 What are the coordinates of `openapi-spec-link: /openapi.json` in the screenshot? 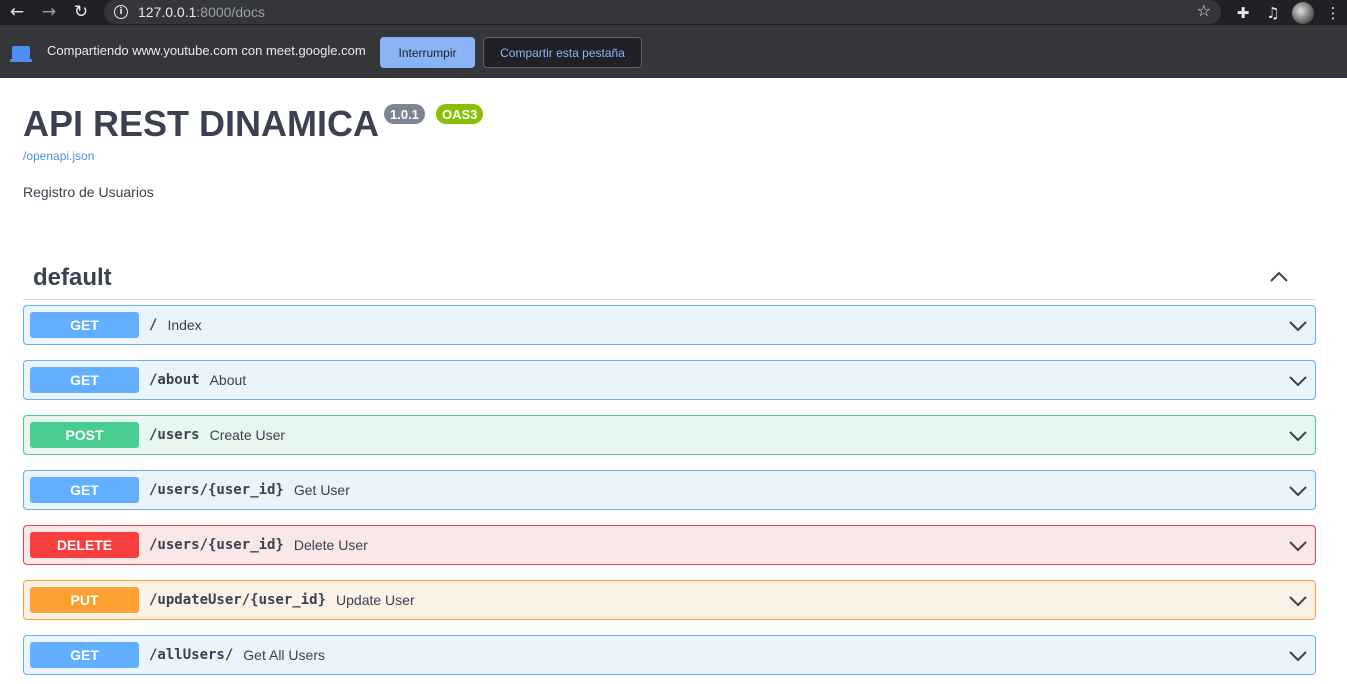 It's located at (58, 156).